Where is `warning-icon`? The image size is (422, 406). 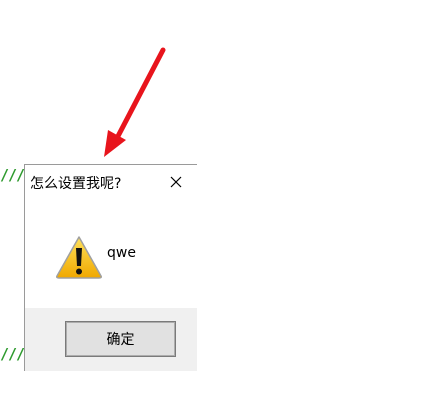
warning-icon is located at coordinates (79, 257).